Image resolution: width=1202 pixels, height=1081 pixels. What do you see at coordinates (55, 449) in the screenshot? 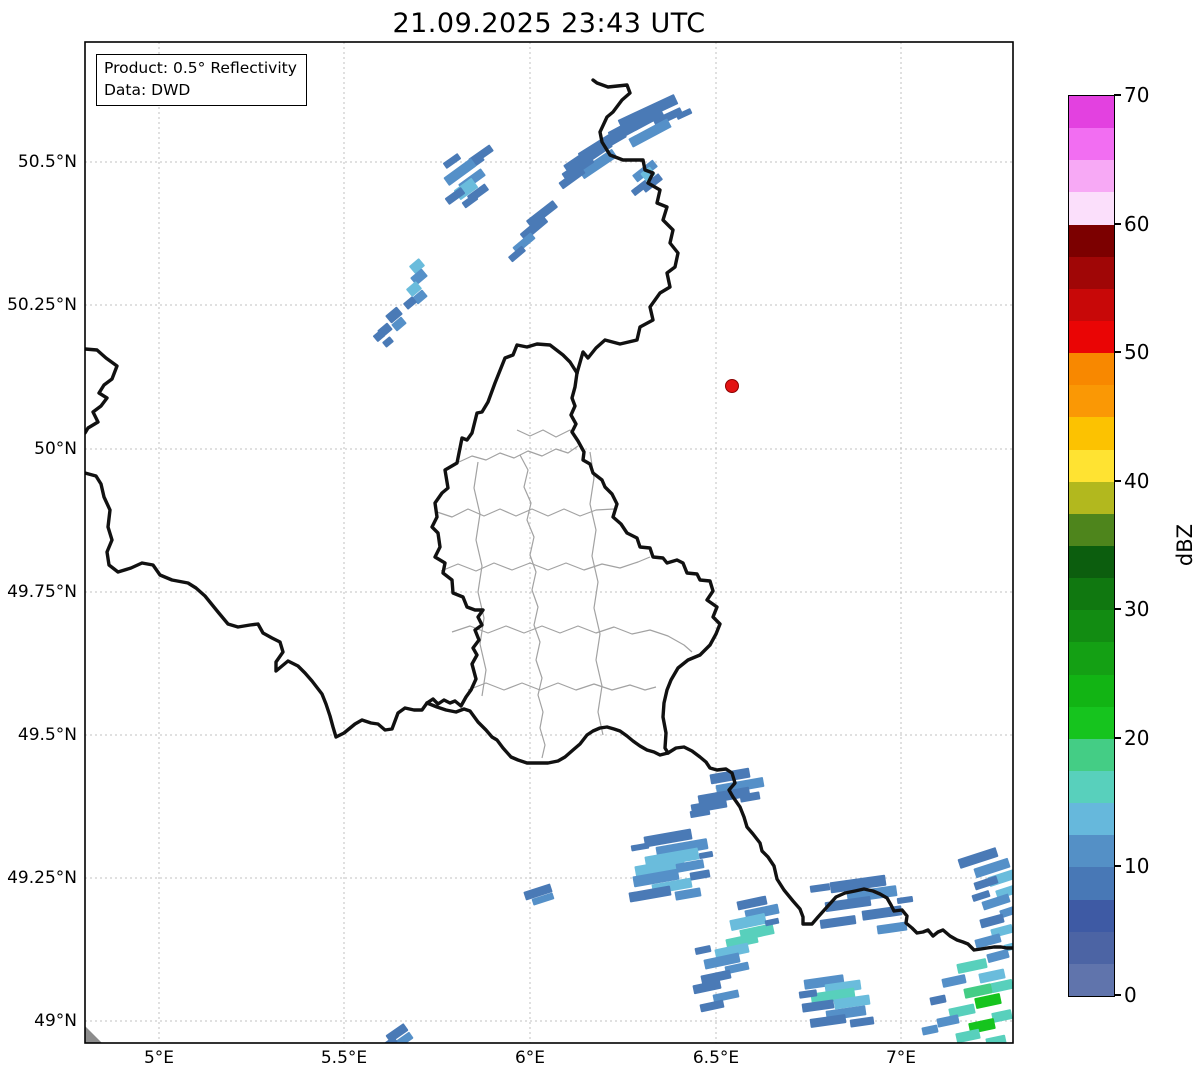
I see `y-tick-label: 50°N` at bounding box center [55, 449].